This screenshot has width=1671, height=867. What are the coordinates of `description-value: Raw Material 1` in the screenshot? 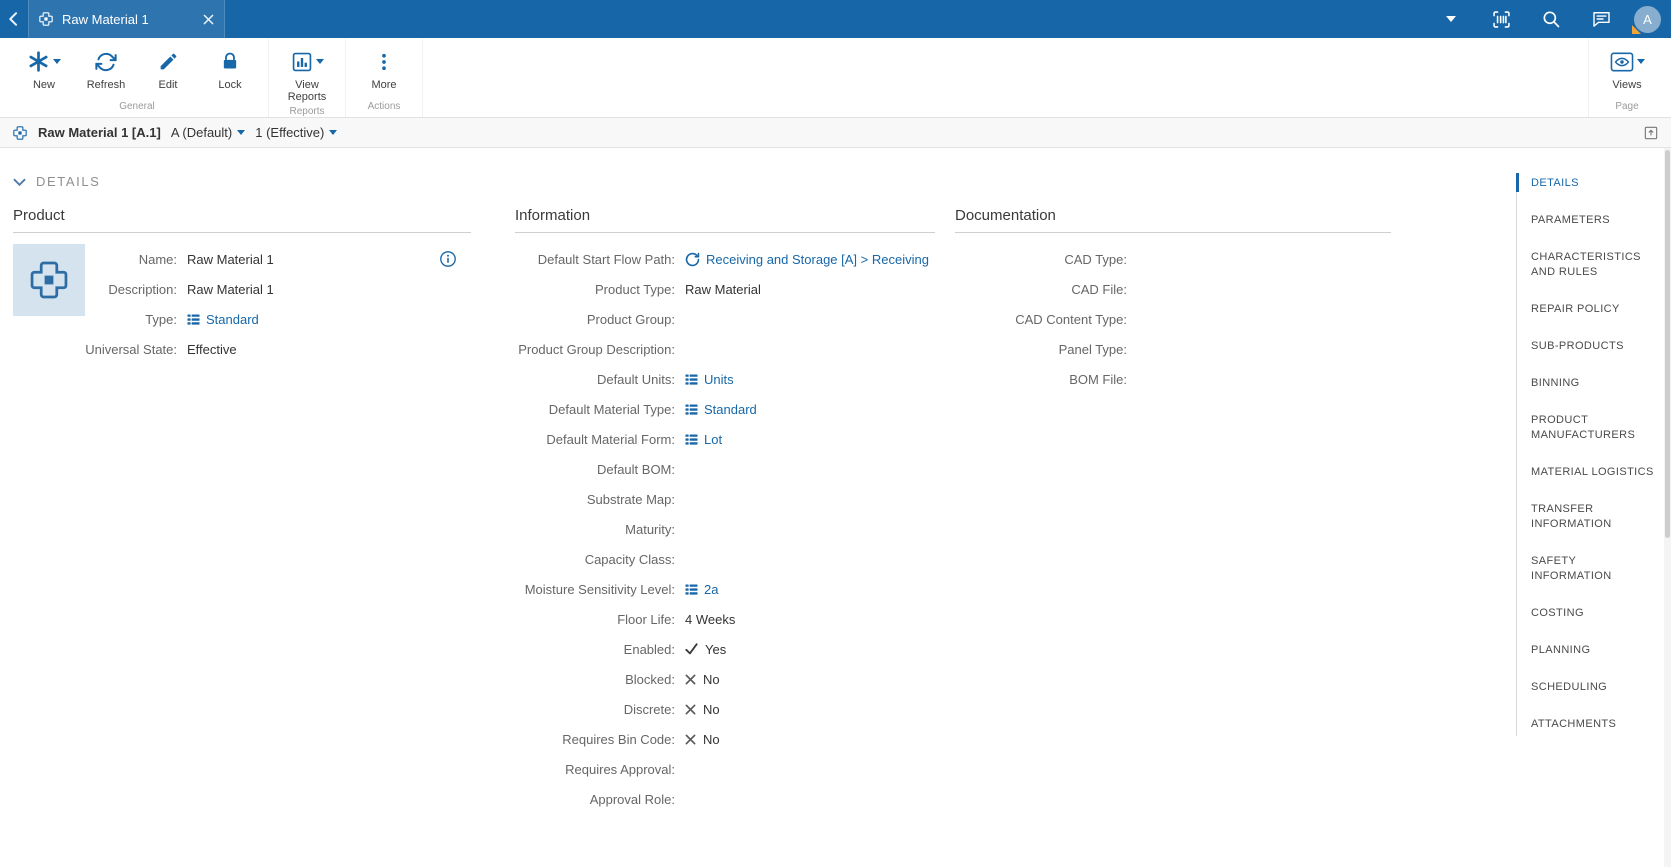 It's located at (230, 289).